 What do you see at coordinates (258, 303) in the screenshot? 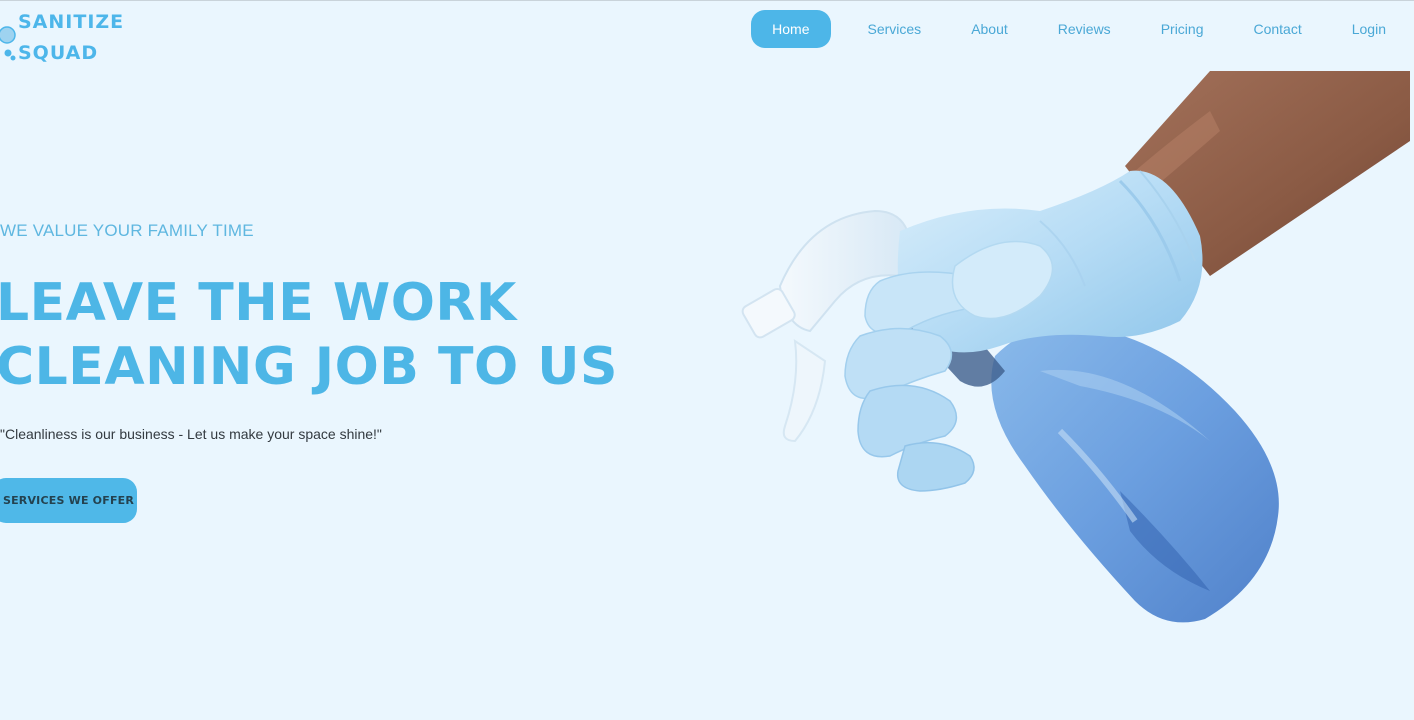
I see `hero-headline-line1: LEAVE THE WORK` at bounding box center [258, 303].